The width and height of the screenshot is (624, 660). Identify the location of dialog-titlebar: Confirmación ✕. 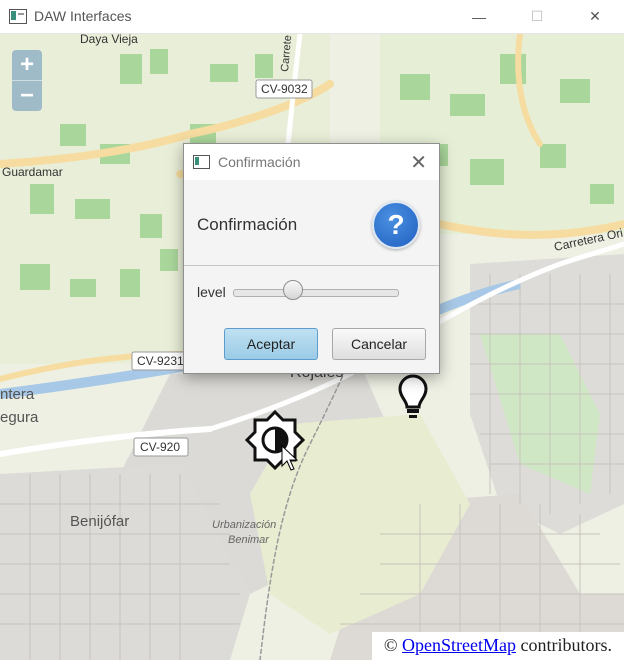
(311, 162).